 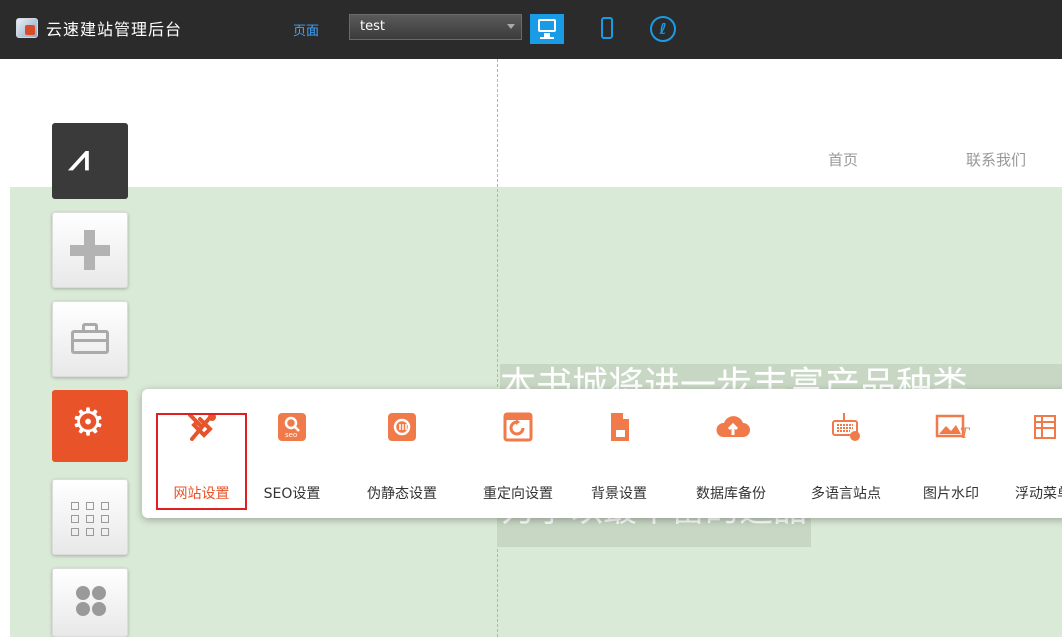 What do you see at coordinates (846, 494) in the screenshot?
I see `settings-item-label: 多语言站点` at bounding box center [846, 494].